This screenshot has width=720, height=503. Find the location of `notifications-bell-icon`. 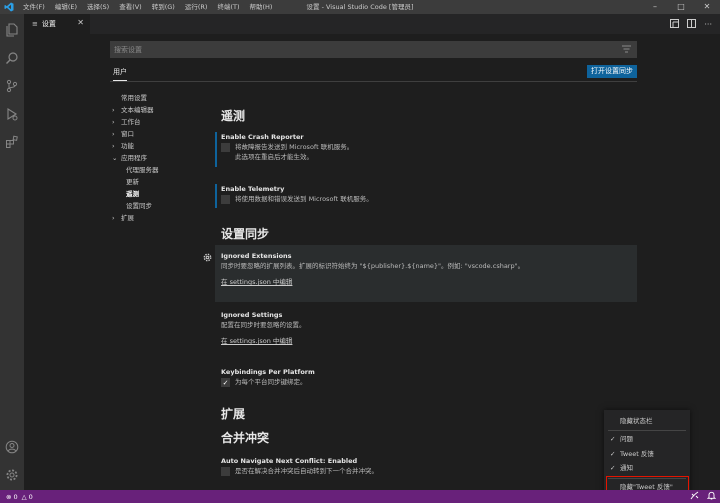

notifications-bell-icon is located at coordinates (711, 496).